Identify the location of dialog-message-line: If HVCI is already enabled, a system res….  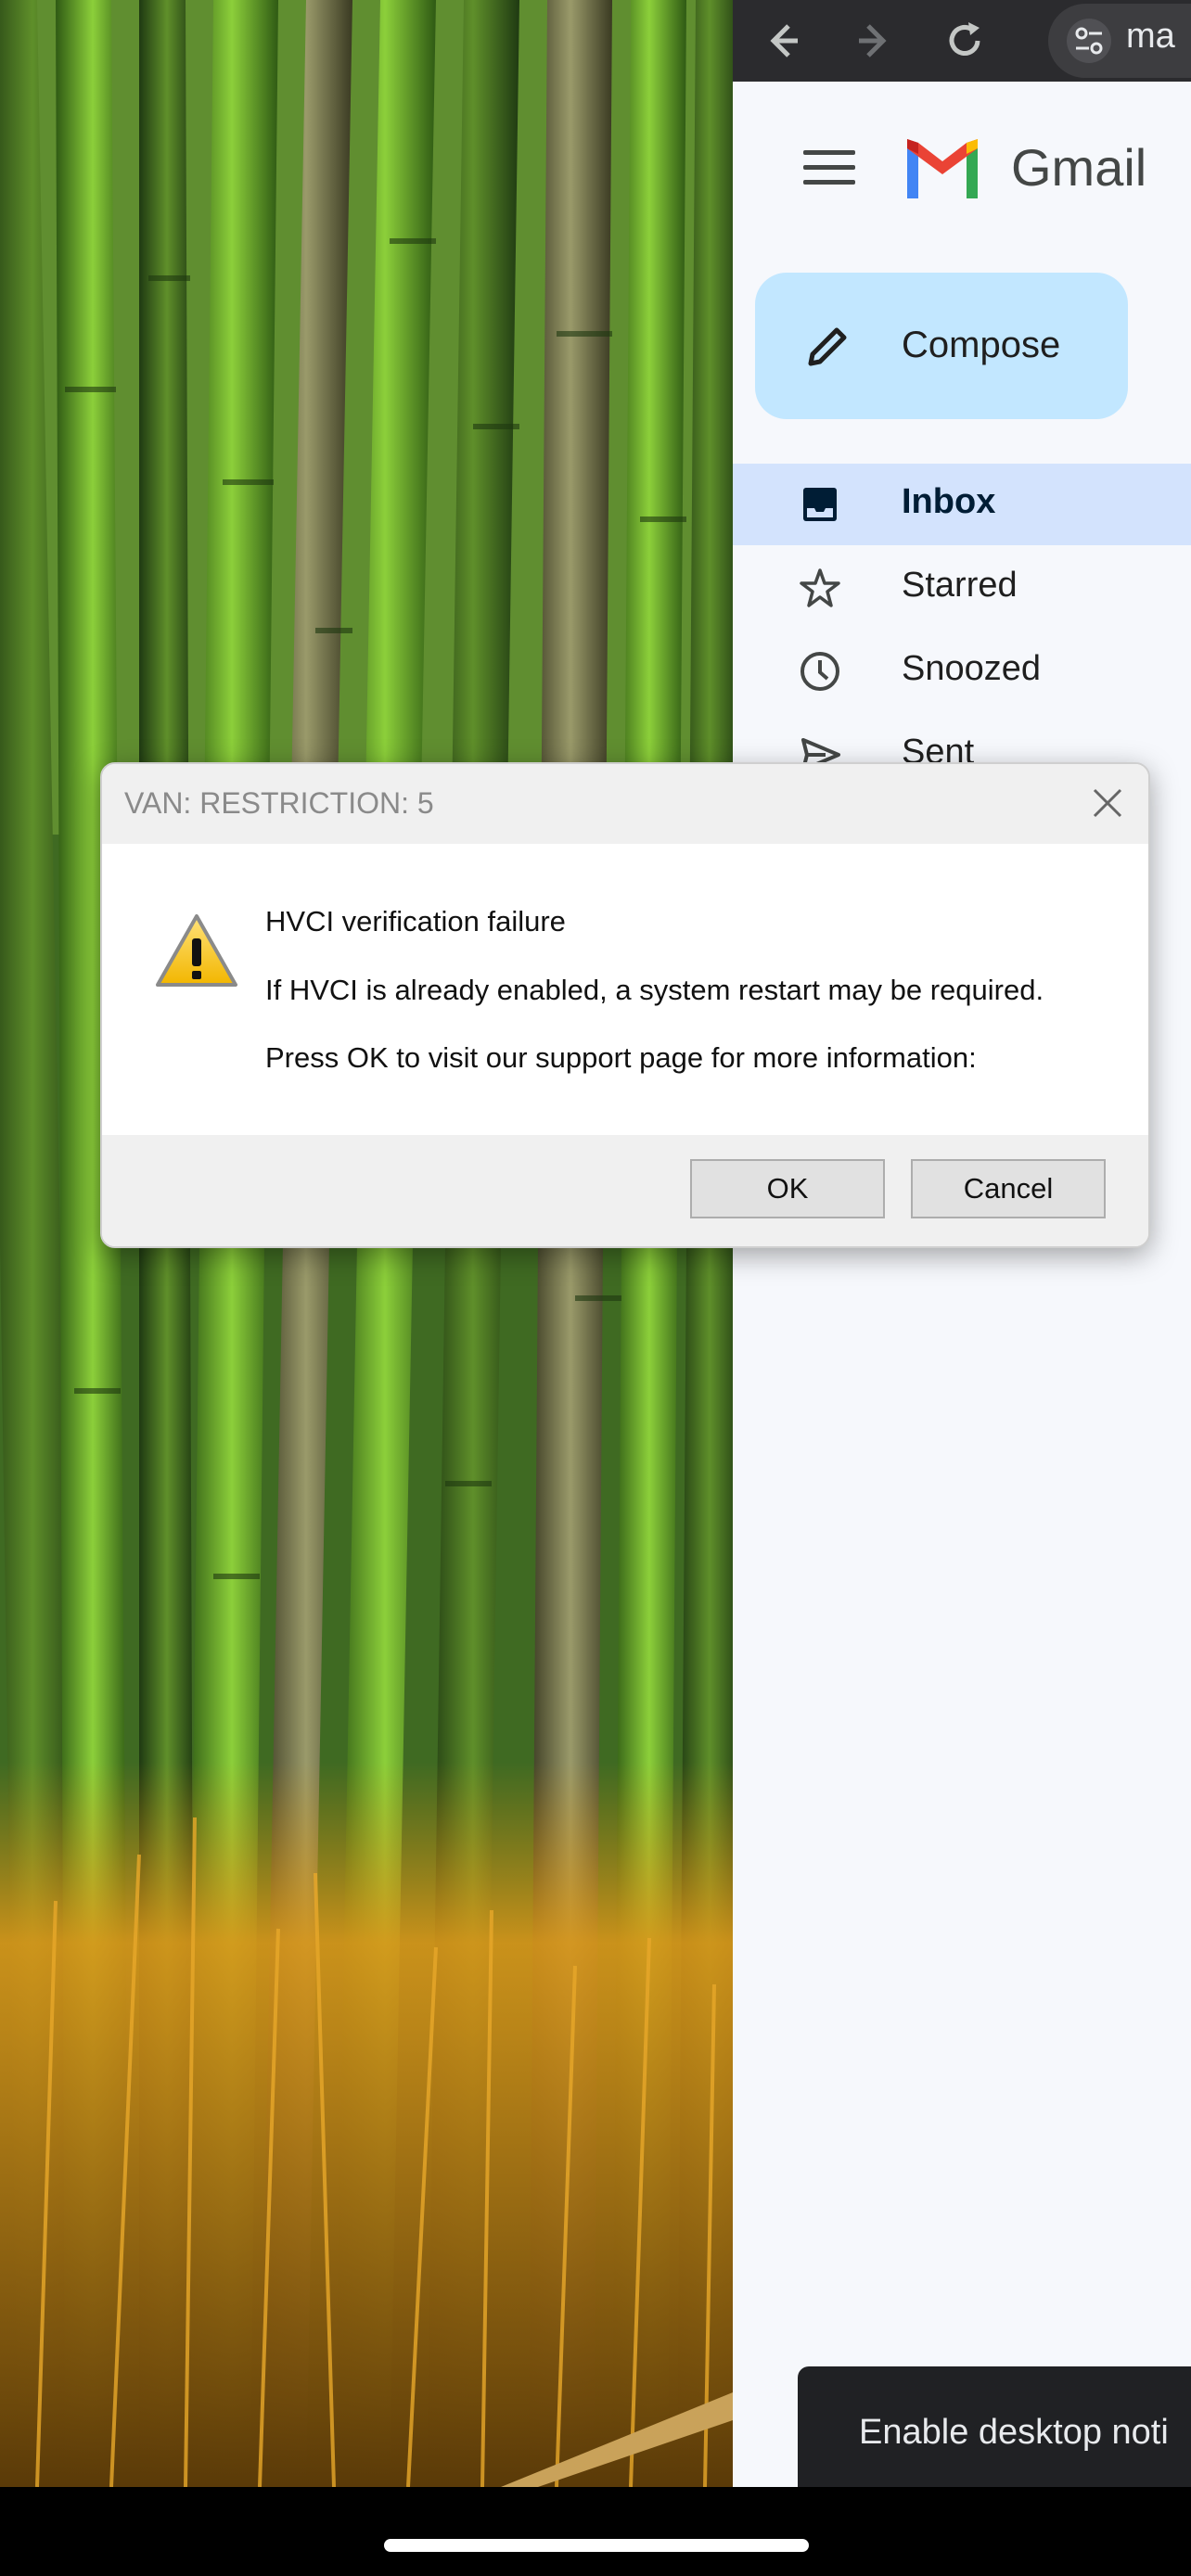
(654, 990).